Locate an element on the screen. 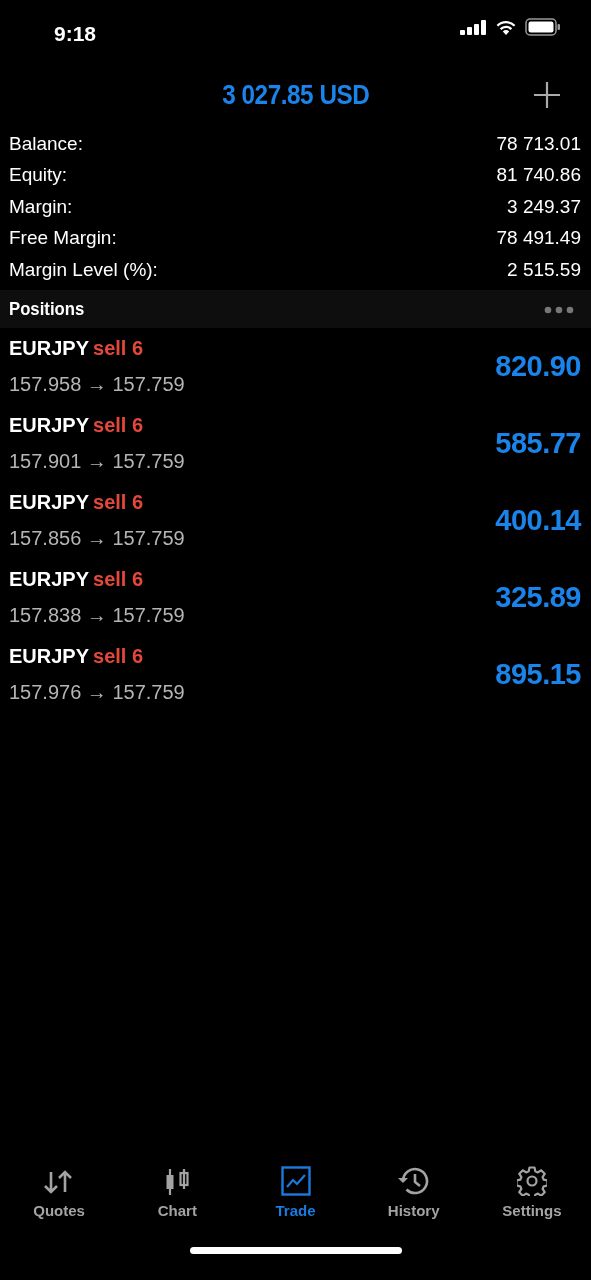  line-chart-icon is located at coordinates (295, 1181).